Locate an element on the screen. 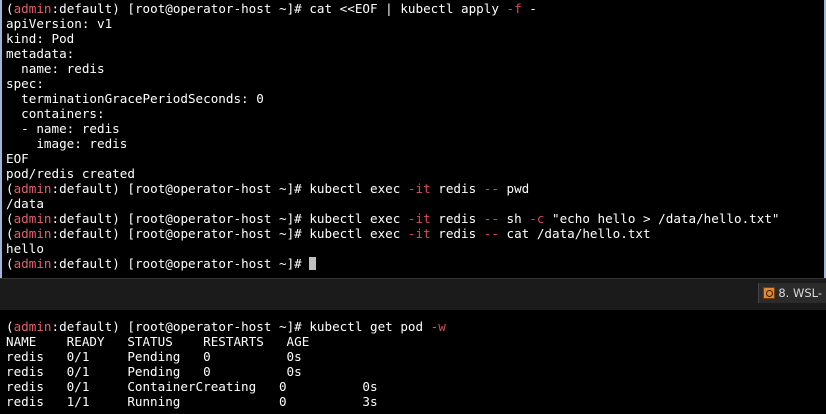  terminal-tab: 8. WSL- is located at coordinates (792, 293).